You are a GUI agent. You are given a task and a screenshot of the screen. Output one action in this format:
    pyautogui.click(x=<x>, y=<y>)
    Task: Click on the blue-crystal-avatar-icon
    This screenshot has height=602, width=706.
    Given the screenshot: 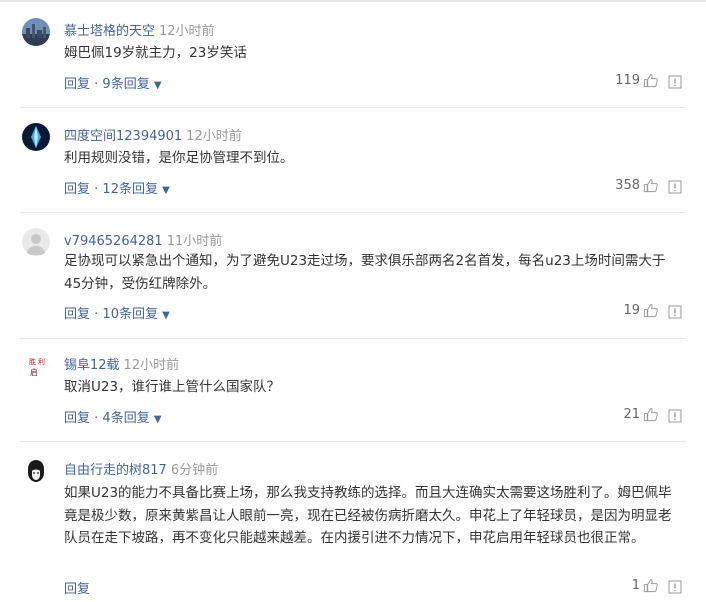 What is the action you would take?
    pyautogui.click(x=36, y=137)
    